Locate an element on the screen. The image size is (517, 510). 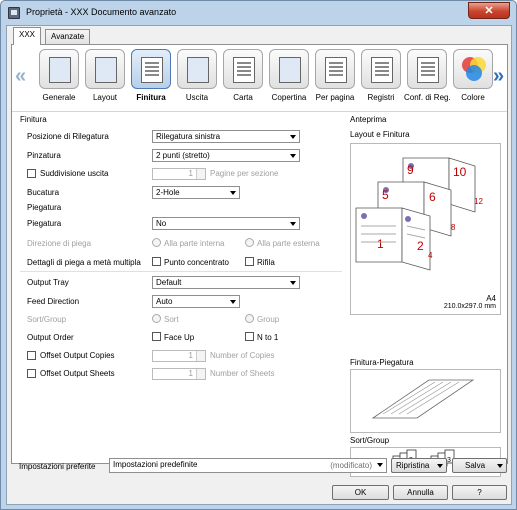
category-per-pagina: Per pagina is located at coordinates (335, 78).